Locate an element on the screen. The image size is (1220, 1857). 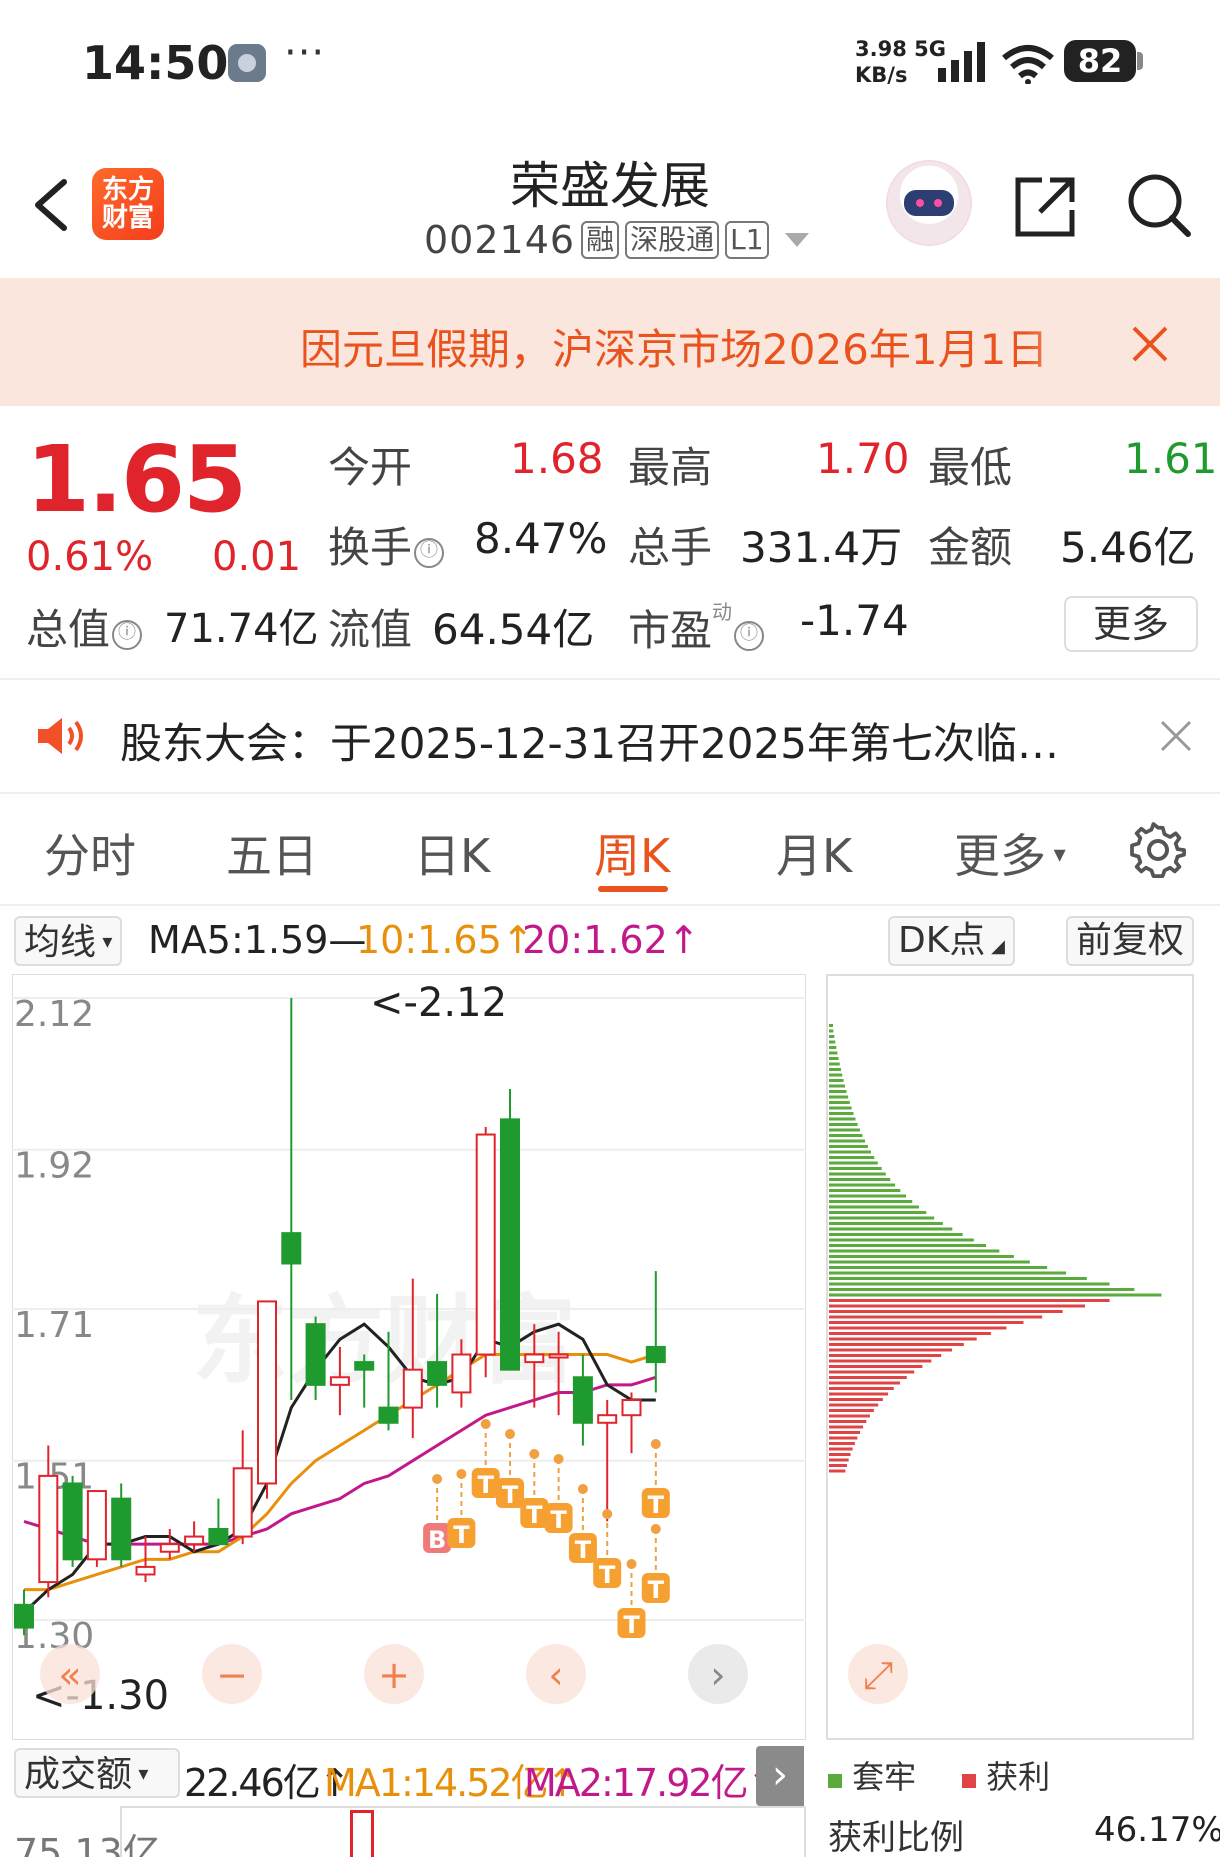
stock-code-row: 002146 融 深股通 L1 is located at coordinates (616, 240).